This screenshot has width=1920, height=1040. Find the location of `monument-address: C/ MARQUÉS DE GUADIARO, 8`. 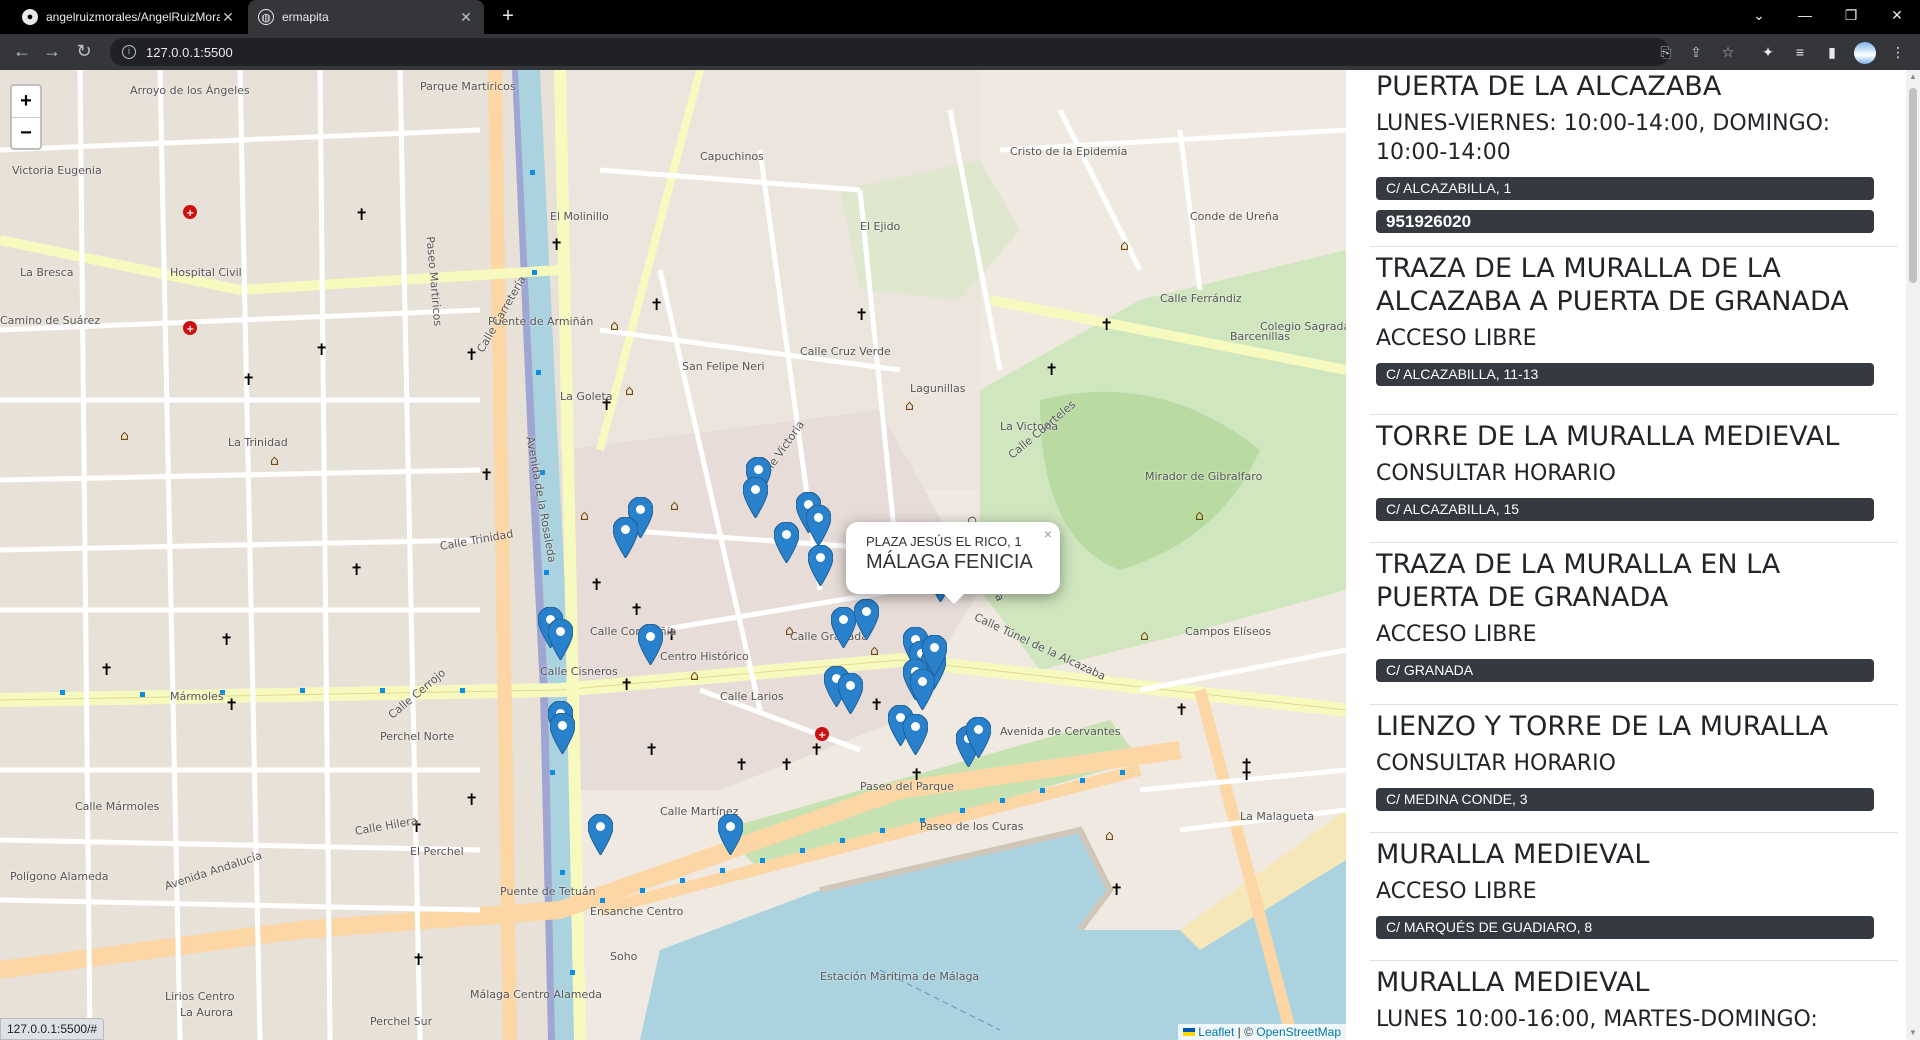

monument-address: C/ MARQUÉS DE GUADIARO, 8 is located at coordinates (1625, 927).